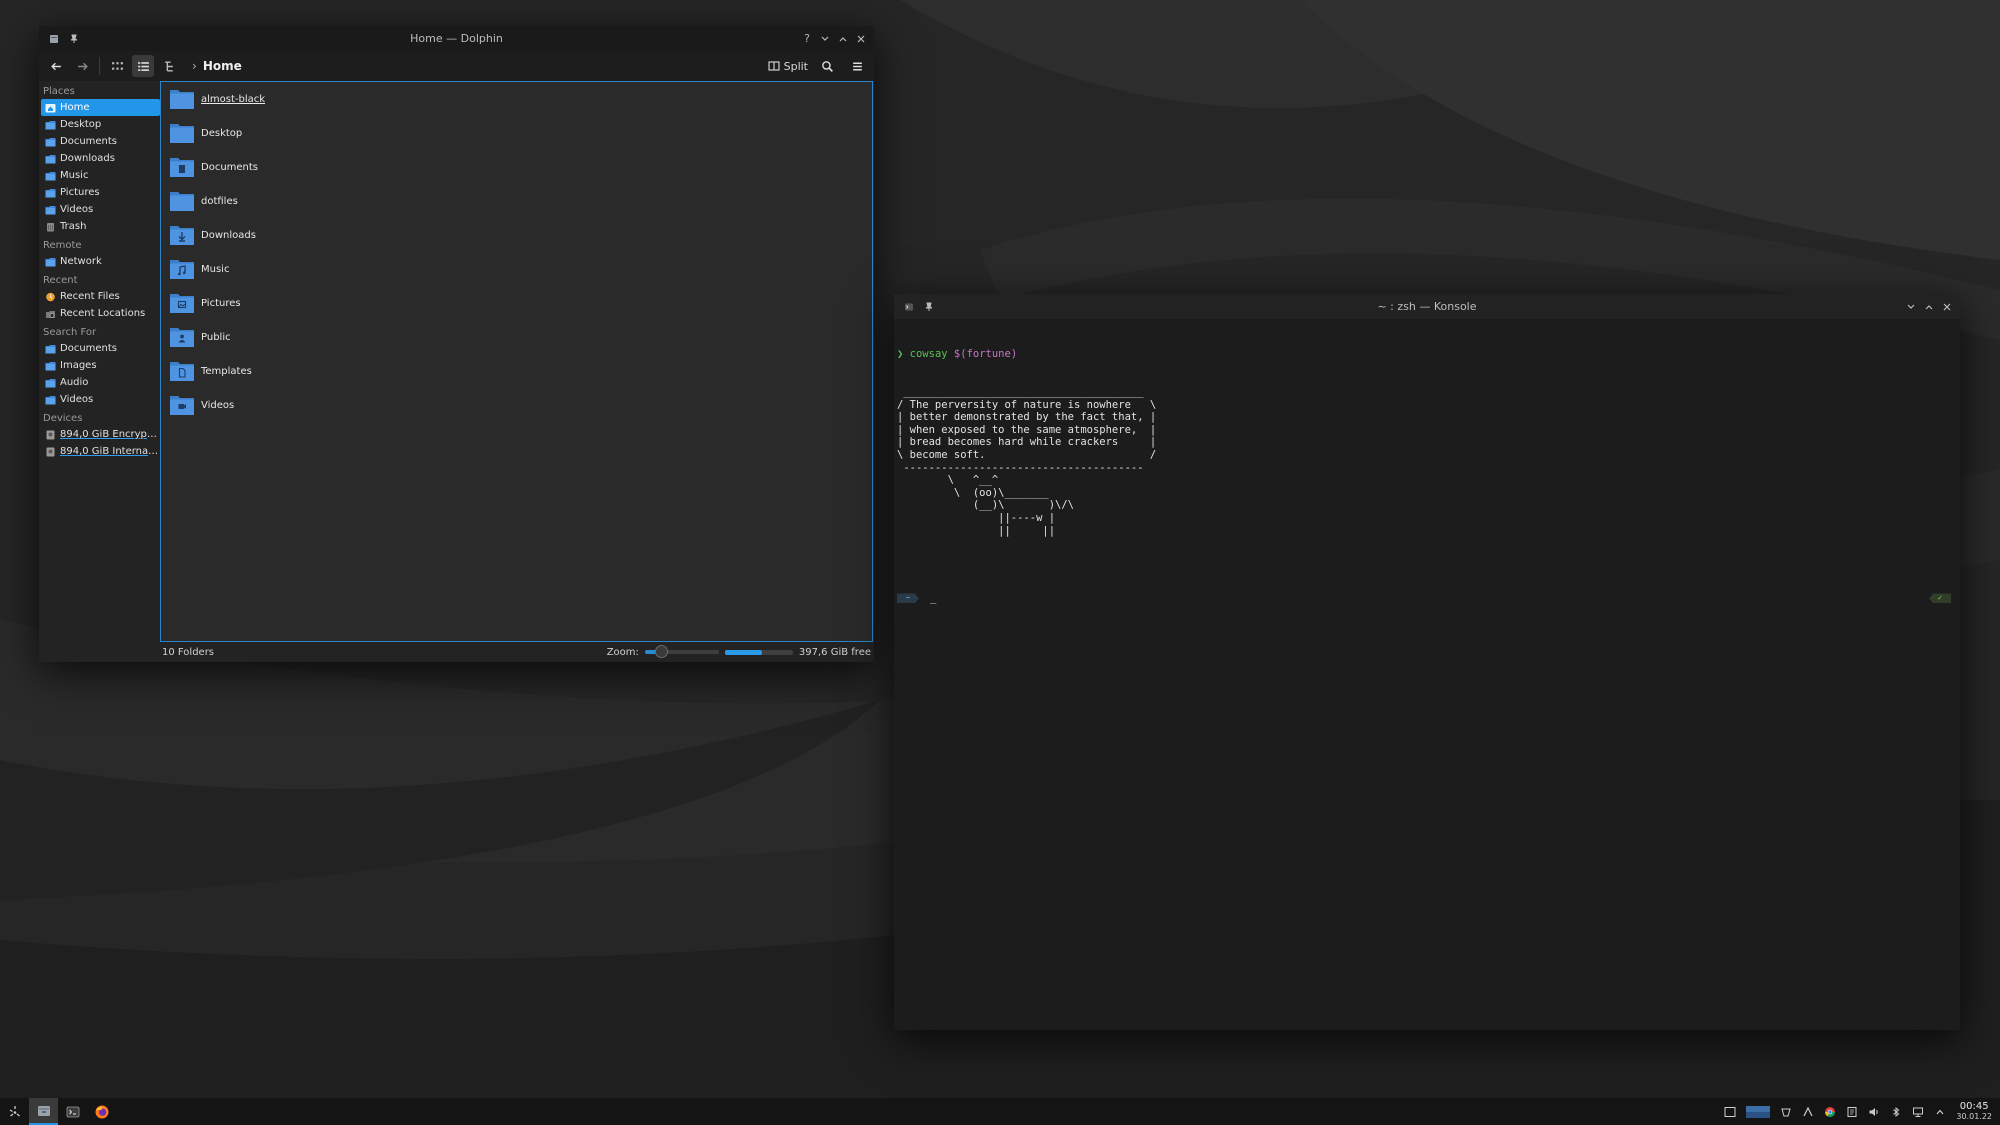 The image size is (2000, 1125). I want to click on breadcrumb-home: Home, so click(222, 66).